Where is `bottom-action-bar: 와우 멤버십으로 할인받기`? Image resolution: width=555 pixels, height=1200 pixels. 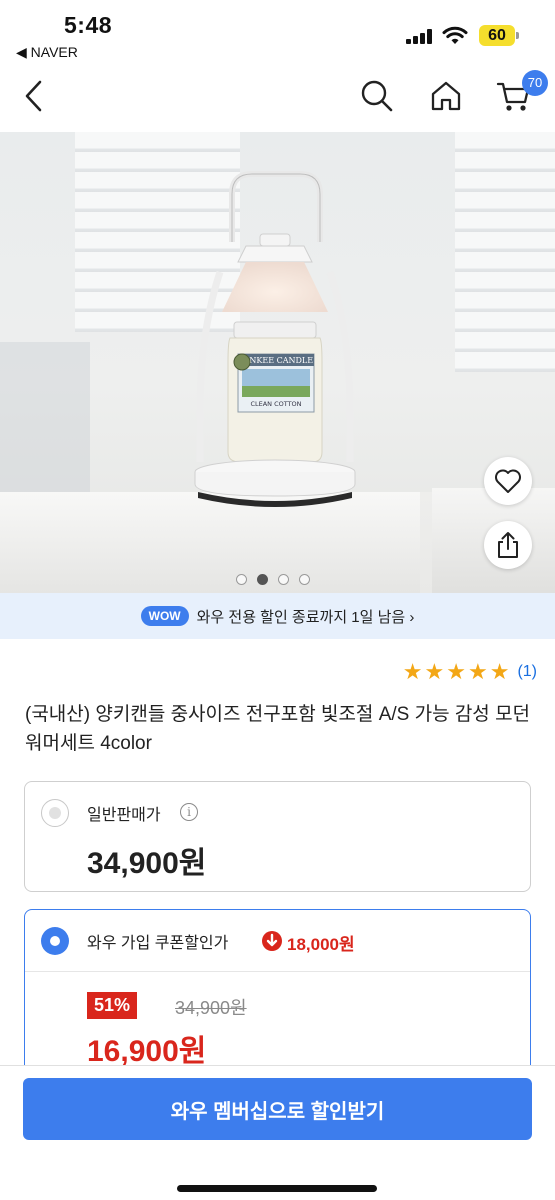
bottom-action-bar: 와우 멤버십으로 할인받기 is located at coordinates (277, 1132).